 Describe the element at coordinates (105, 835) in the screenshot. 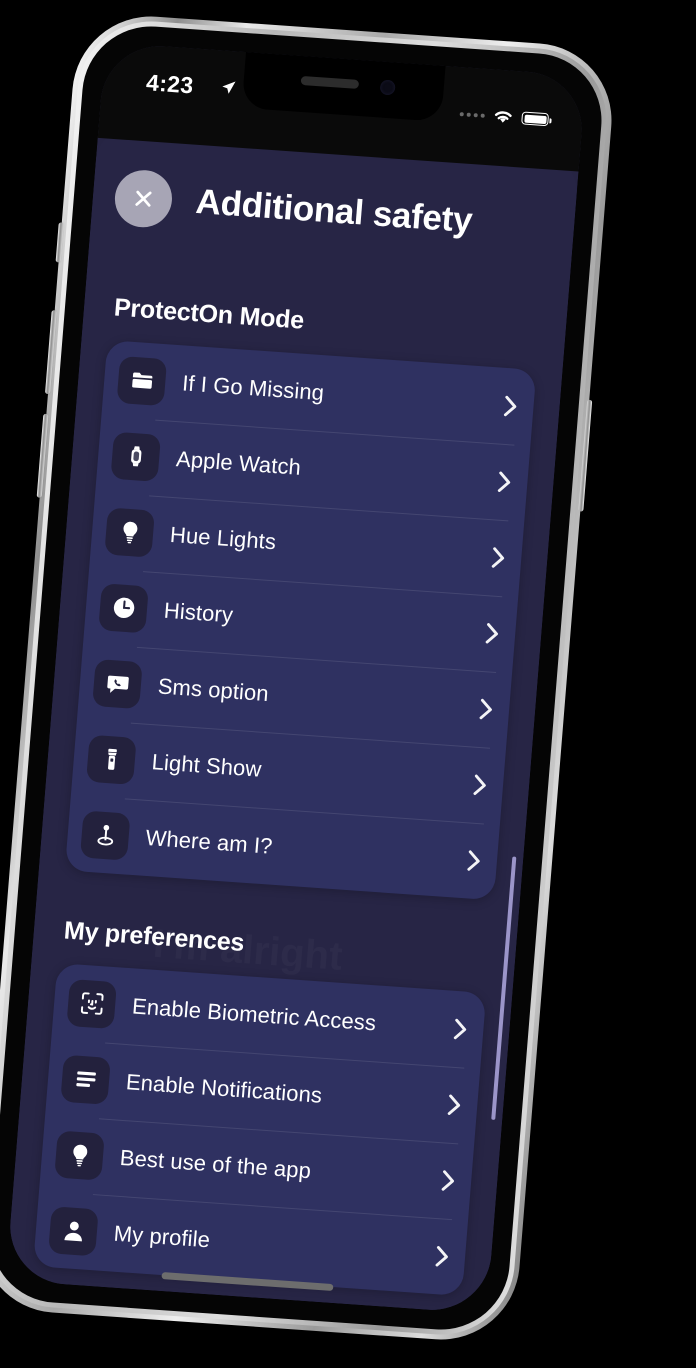

I see `location-pin-icon` at that location.